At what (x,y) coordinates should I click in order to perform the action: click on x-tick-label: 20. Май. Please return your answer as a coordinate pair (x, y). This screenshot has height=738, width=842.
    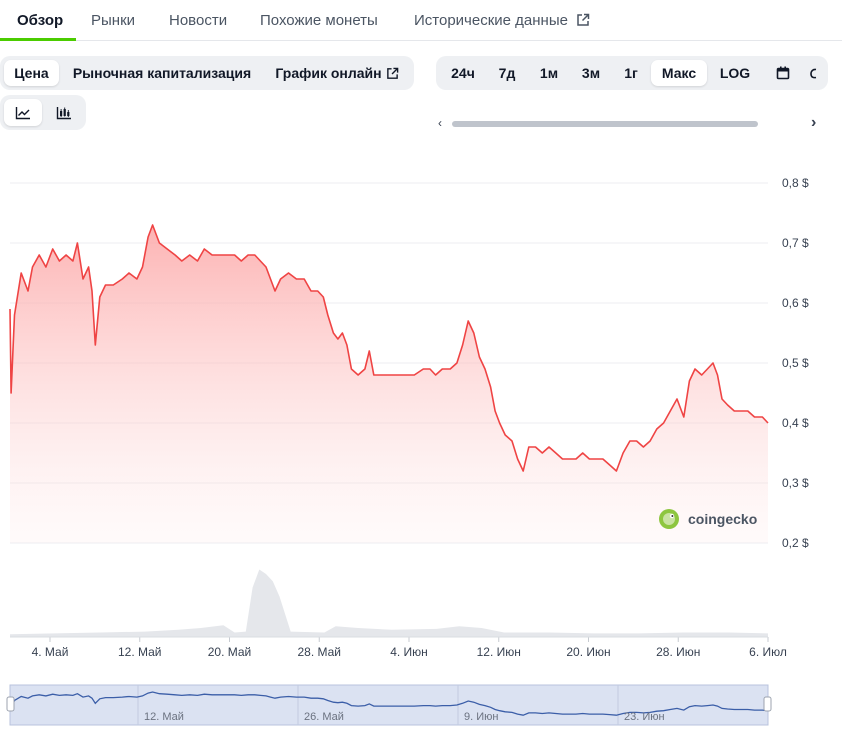
    Looking at the image, I should click on (230, 652).